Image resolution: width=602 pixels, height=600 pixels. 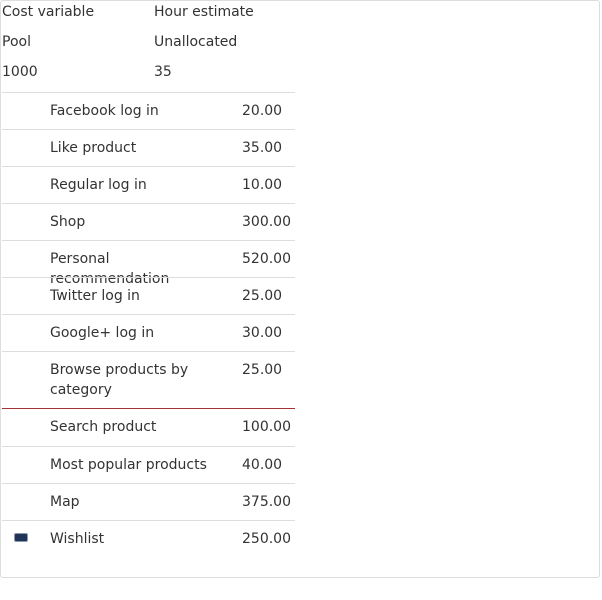 I want to click on list-item-google-plus-log-in: Google+ log in 30.00, so click(x=148, y=332).